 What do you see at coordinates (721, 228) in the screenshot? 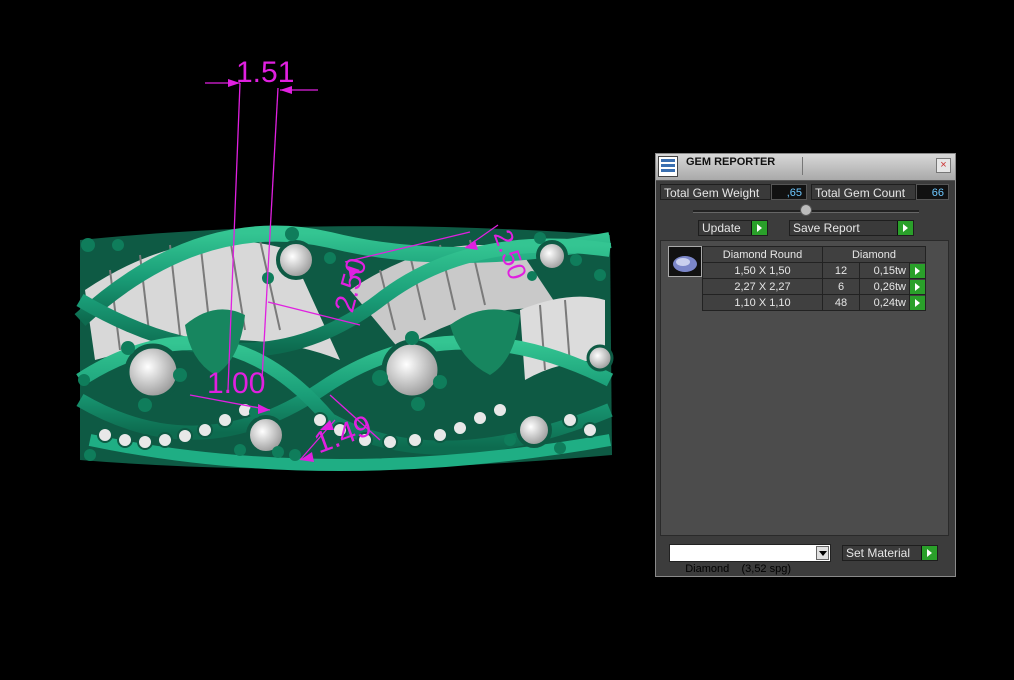
I see `update-button-label: Update` at bounding box center [721, 228].